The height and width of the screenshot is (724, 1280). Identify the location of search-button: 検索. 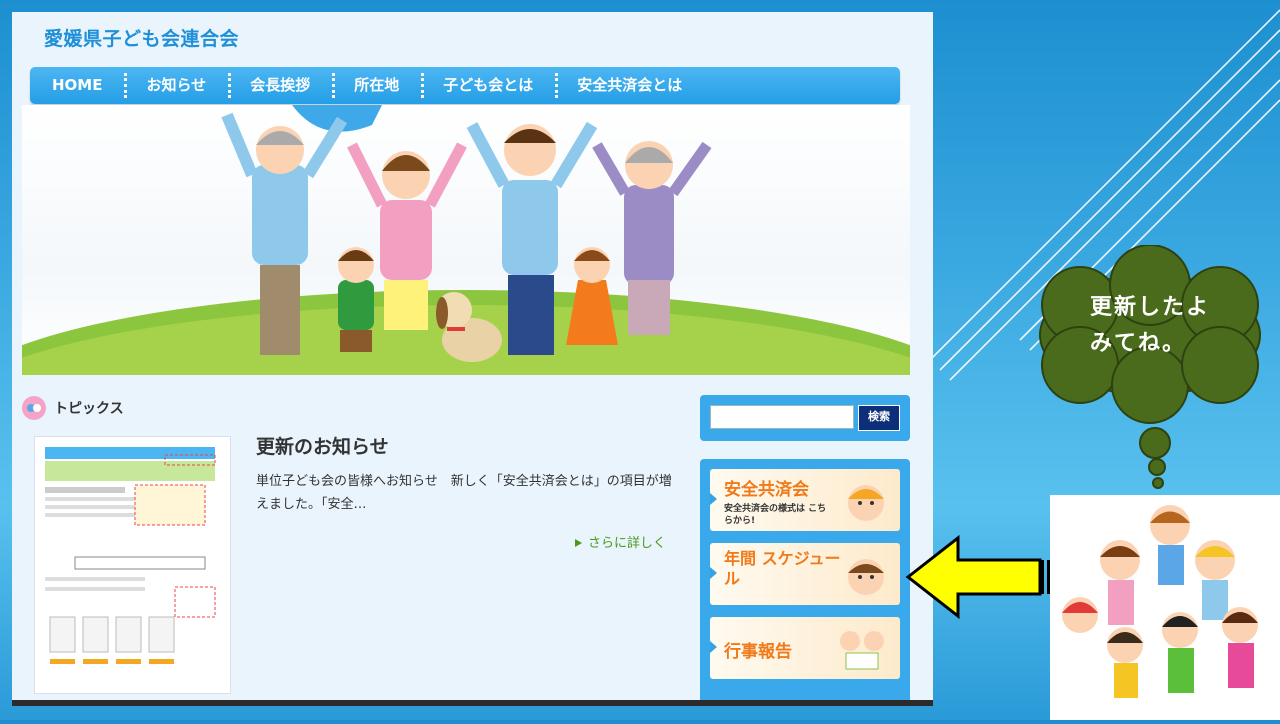
(879, 418).